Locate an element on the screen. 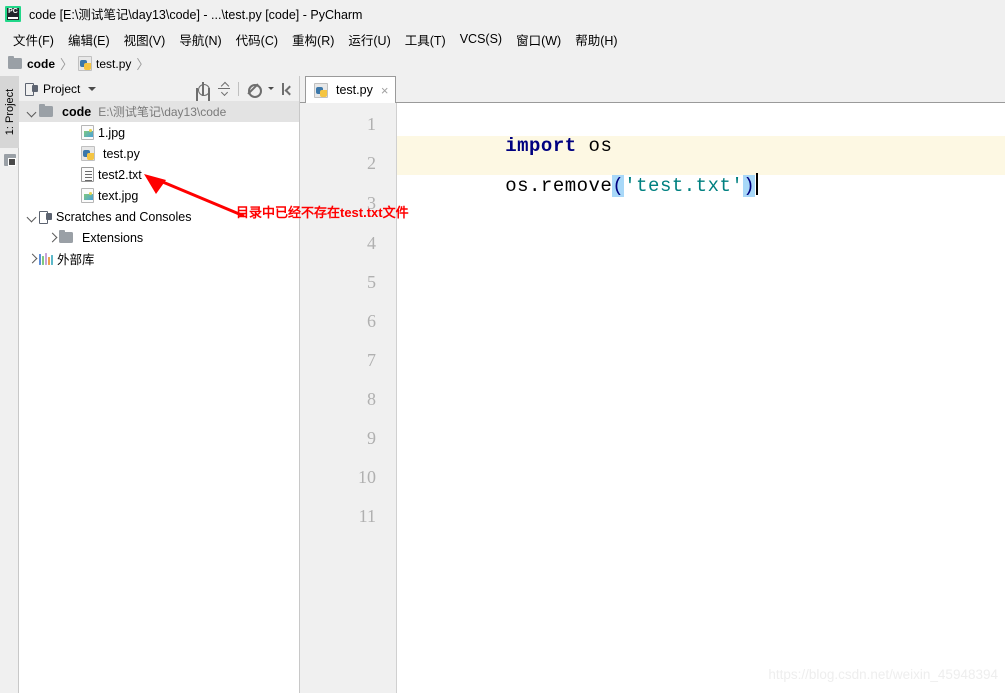 The width and height of the screenshot is (1005, 693). pycharm-icon-bar is located at coordinates (13, 17).